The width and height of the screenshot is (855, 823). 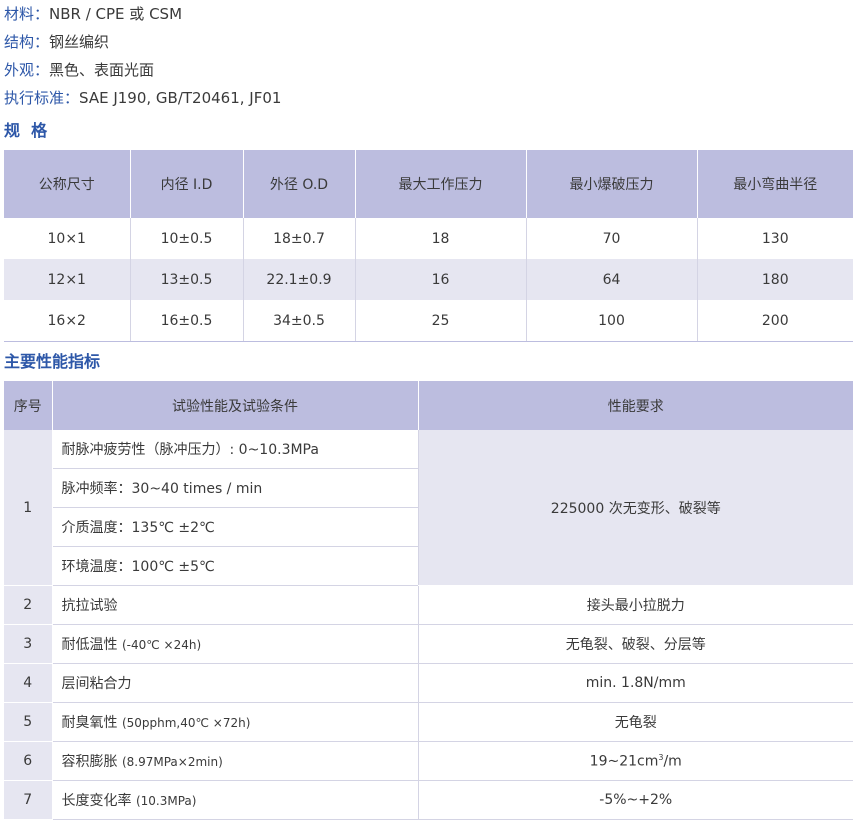 I want to click on spec-header-cell: 外径 O.D, so click(x=298, y=184).